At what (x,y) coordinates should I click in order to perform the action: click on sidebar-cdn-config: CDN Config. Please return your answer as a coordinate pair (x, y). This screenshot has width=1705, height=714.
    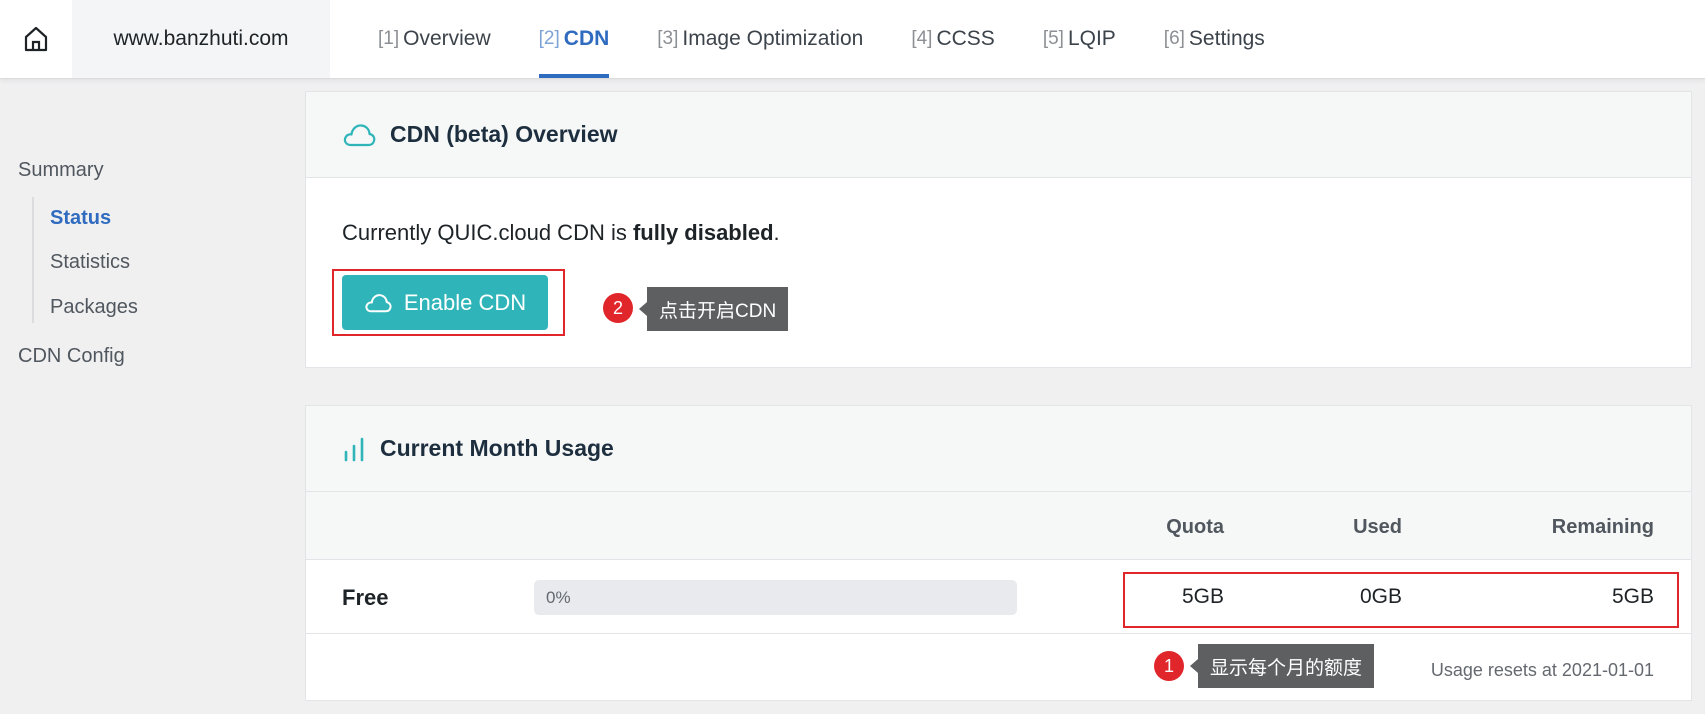
    Looking at the image, I should click on (71, 356).